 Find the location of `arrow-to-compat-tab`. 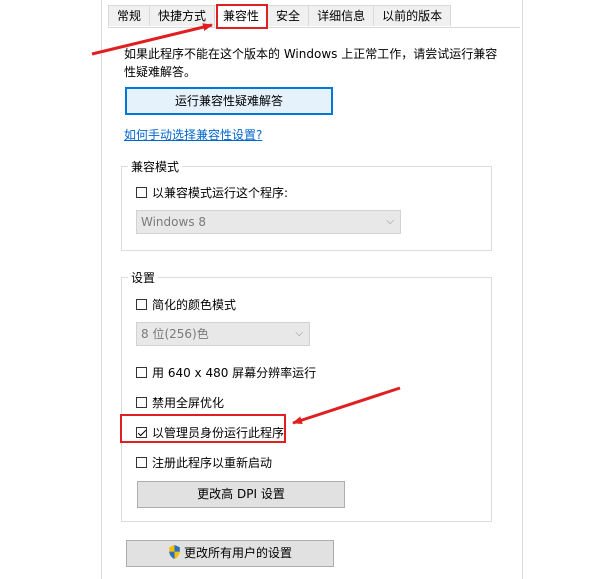

arrow-to-compat-tab is located at coordinates (152, 39).